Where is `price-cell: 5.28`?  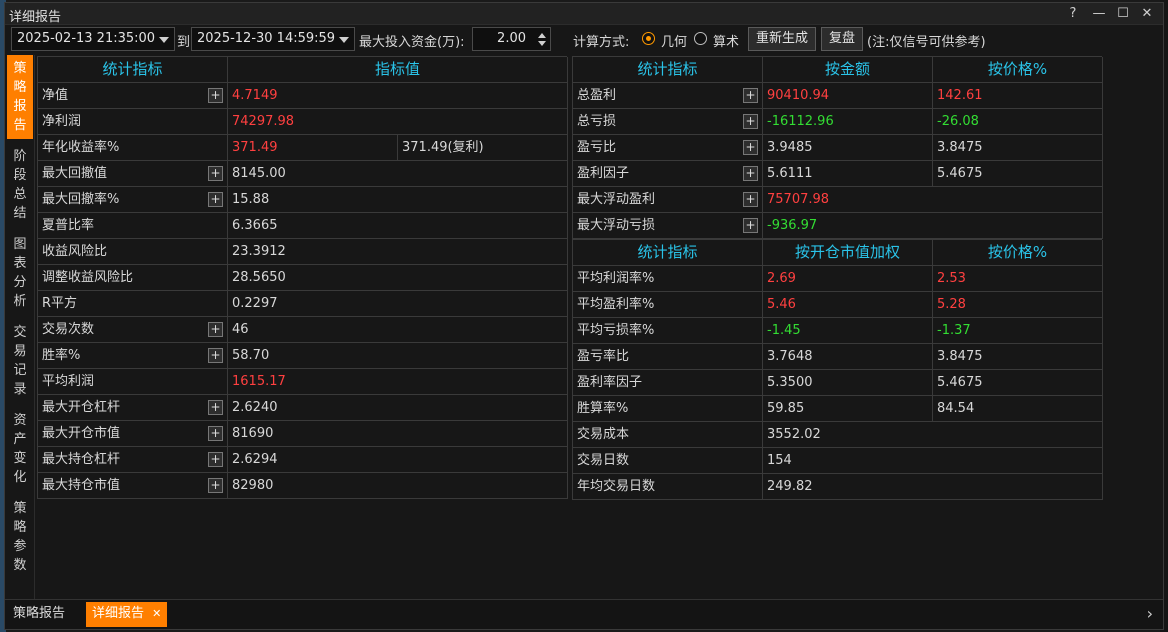 price-cell: 5.28 is located at coordinates (1018, 305).